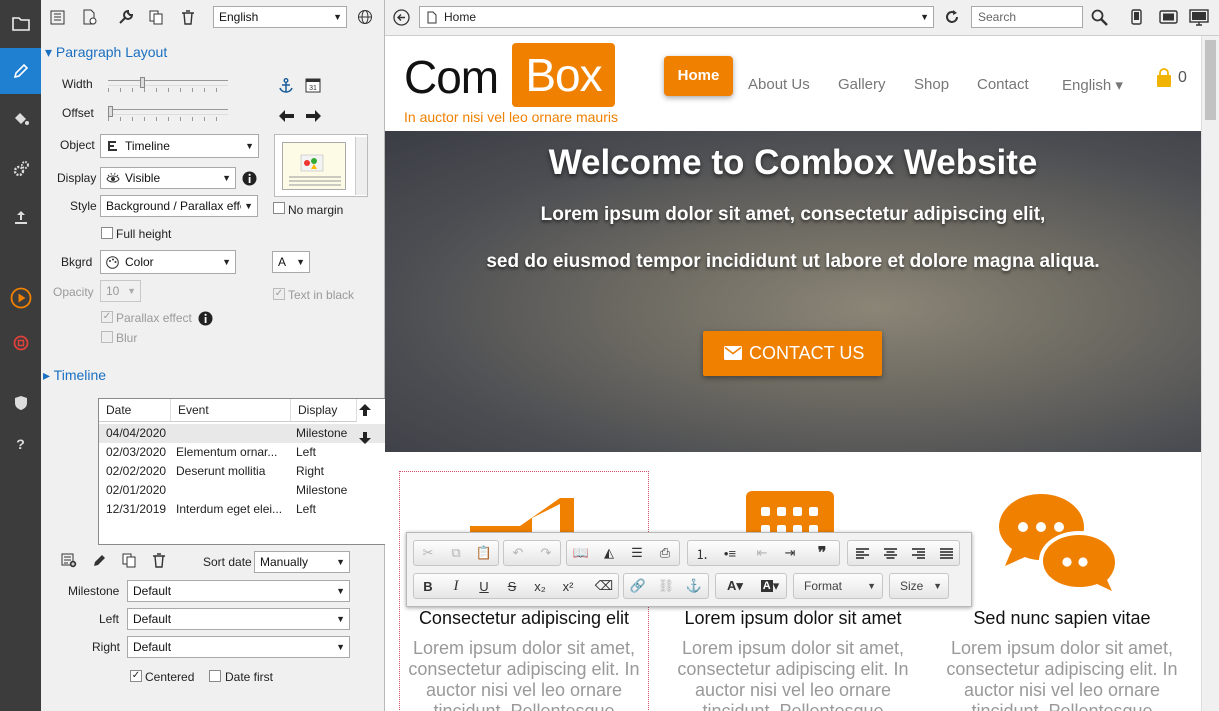  What do you see at coordinates (245, 509) in the screenshot?
I see `table-row: 12/31/2019 Interdum eget elei... Left` at bounding box center [245, 509].